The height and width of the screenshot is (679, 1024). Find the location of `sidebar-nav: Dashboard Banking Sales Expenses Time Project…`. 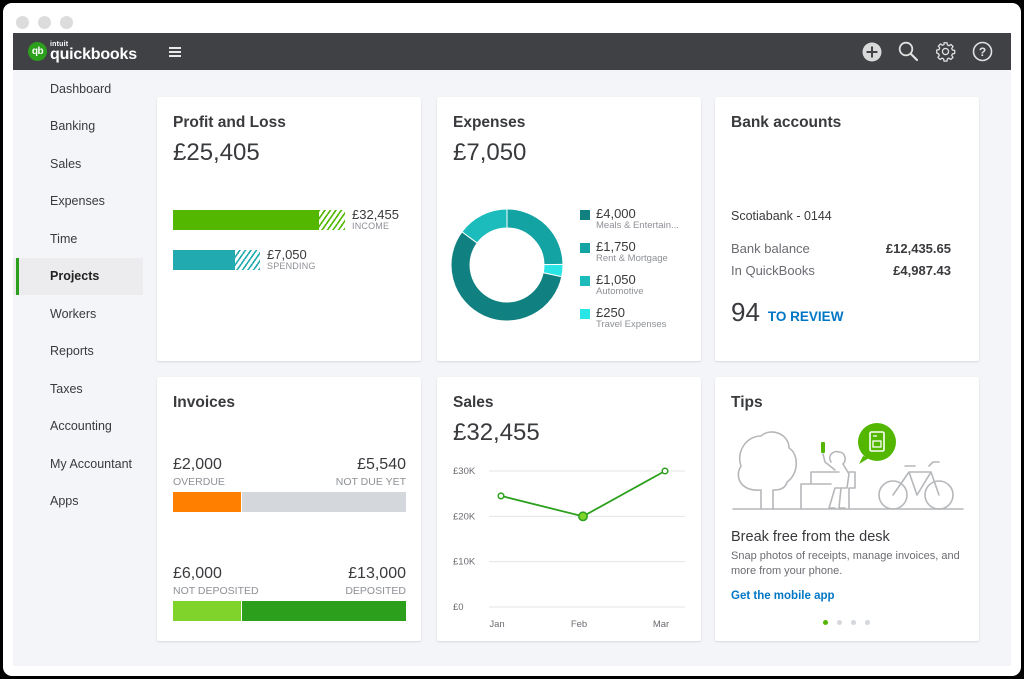

sidebar-nav: Dashboard Banking Sales Expenses Time Project… is located at coordinates (78, 295).